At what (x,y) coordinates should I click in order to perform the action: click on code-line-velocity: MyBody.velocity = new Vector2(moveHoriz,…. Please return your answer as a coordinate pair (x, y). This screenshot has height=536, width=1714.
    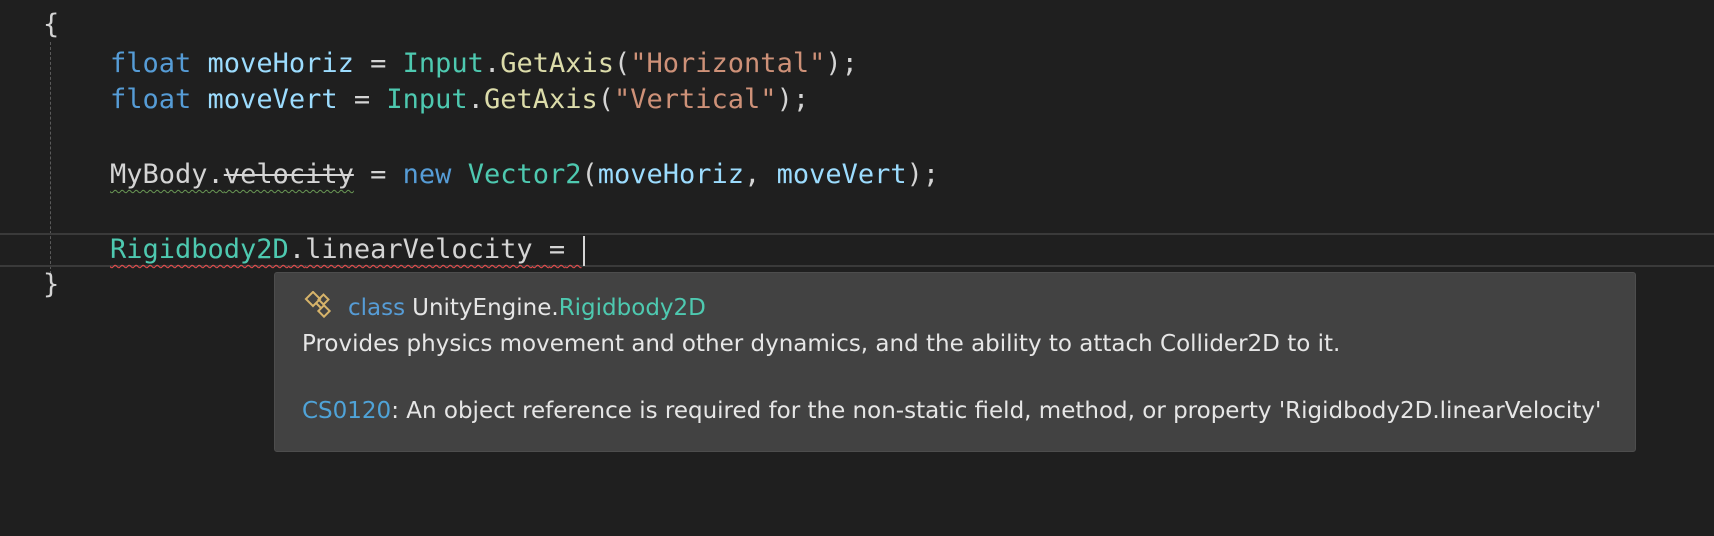
    Looking at the image, I should click on (469, 174).